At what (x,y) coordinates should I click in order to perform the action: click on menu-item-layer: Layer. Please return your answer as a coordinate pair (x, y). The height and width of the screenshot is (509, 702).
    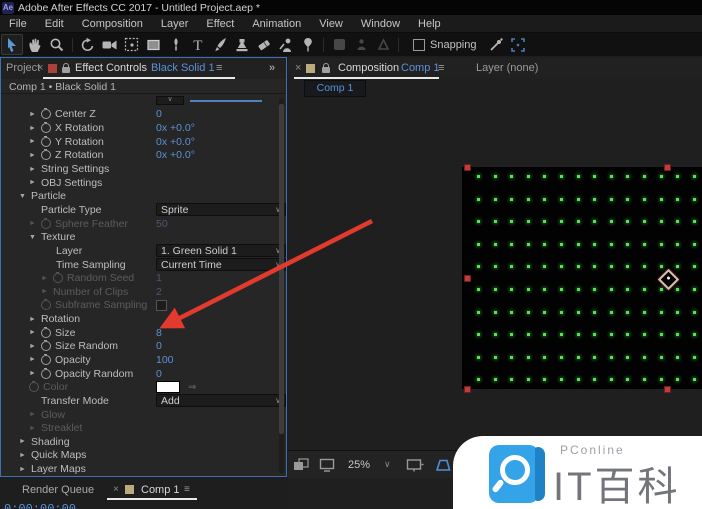
    Looking at the image, I should click on (175, 24).